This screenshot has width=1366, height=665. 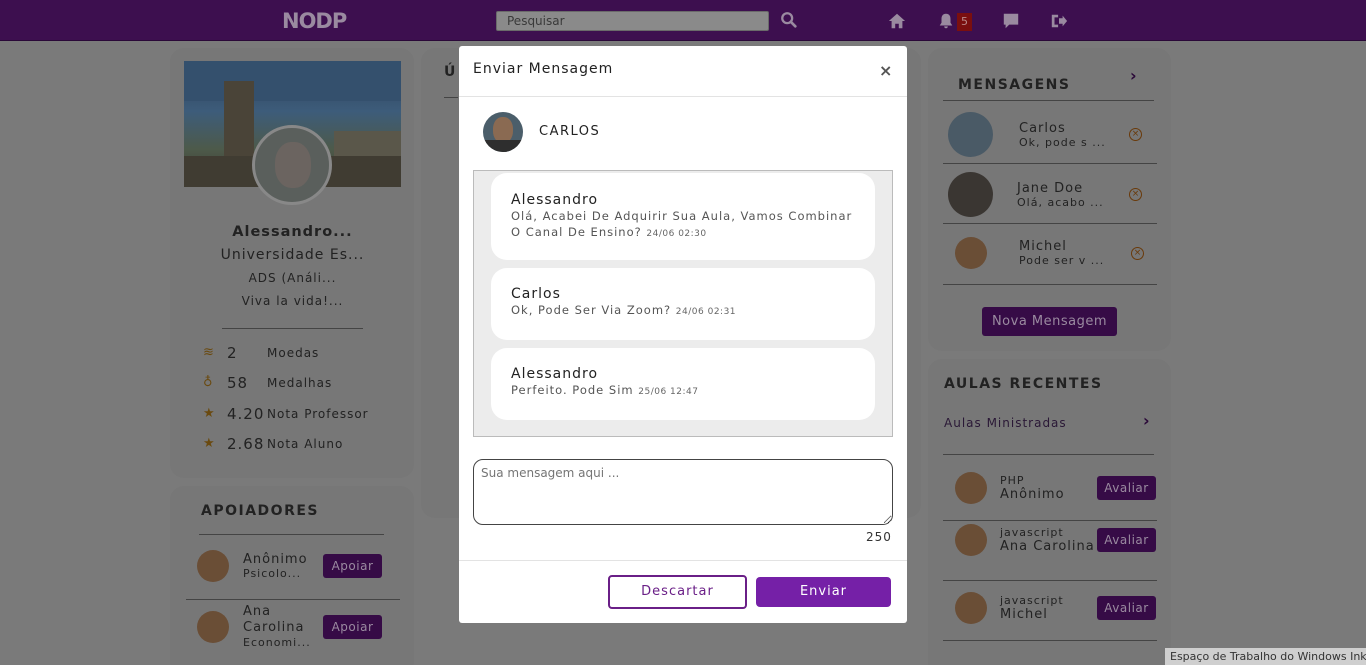 What do you see at coordinates (1059, 21) in the screenshot?
I see `logout-icon` at bounding box center [1059, 21].